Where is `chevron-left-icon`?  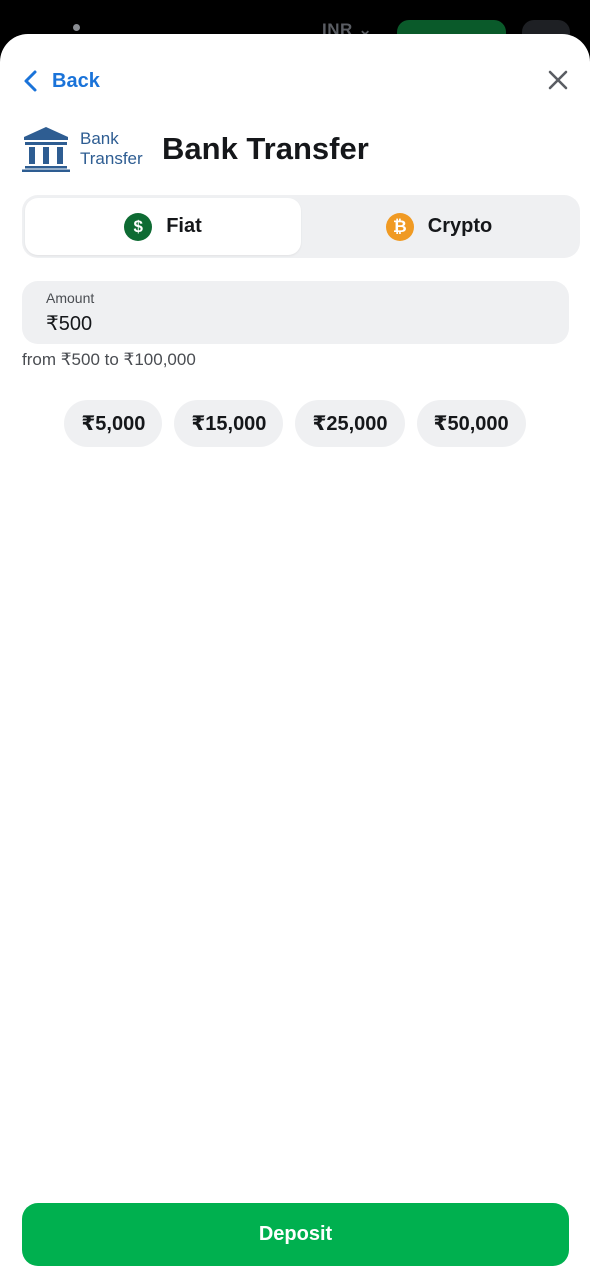
chevron-left-icon is located at coordinates (30, 81).